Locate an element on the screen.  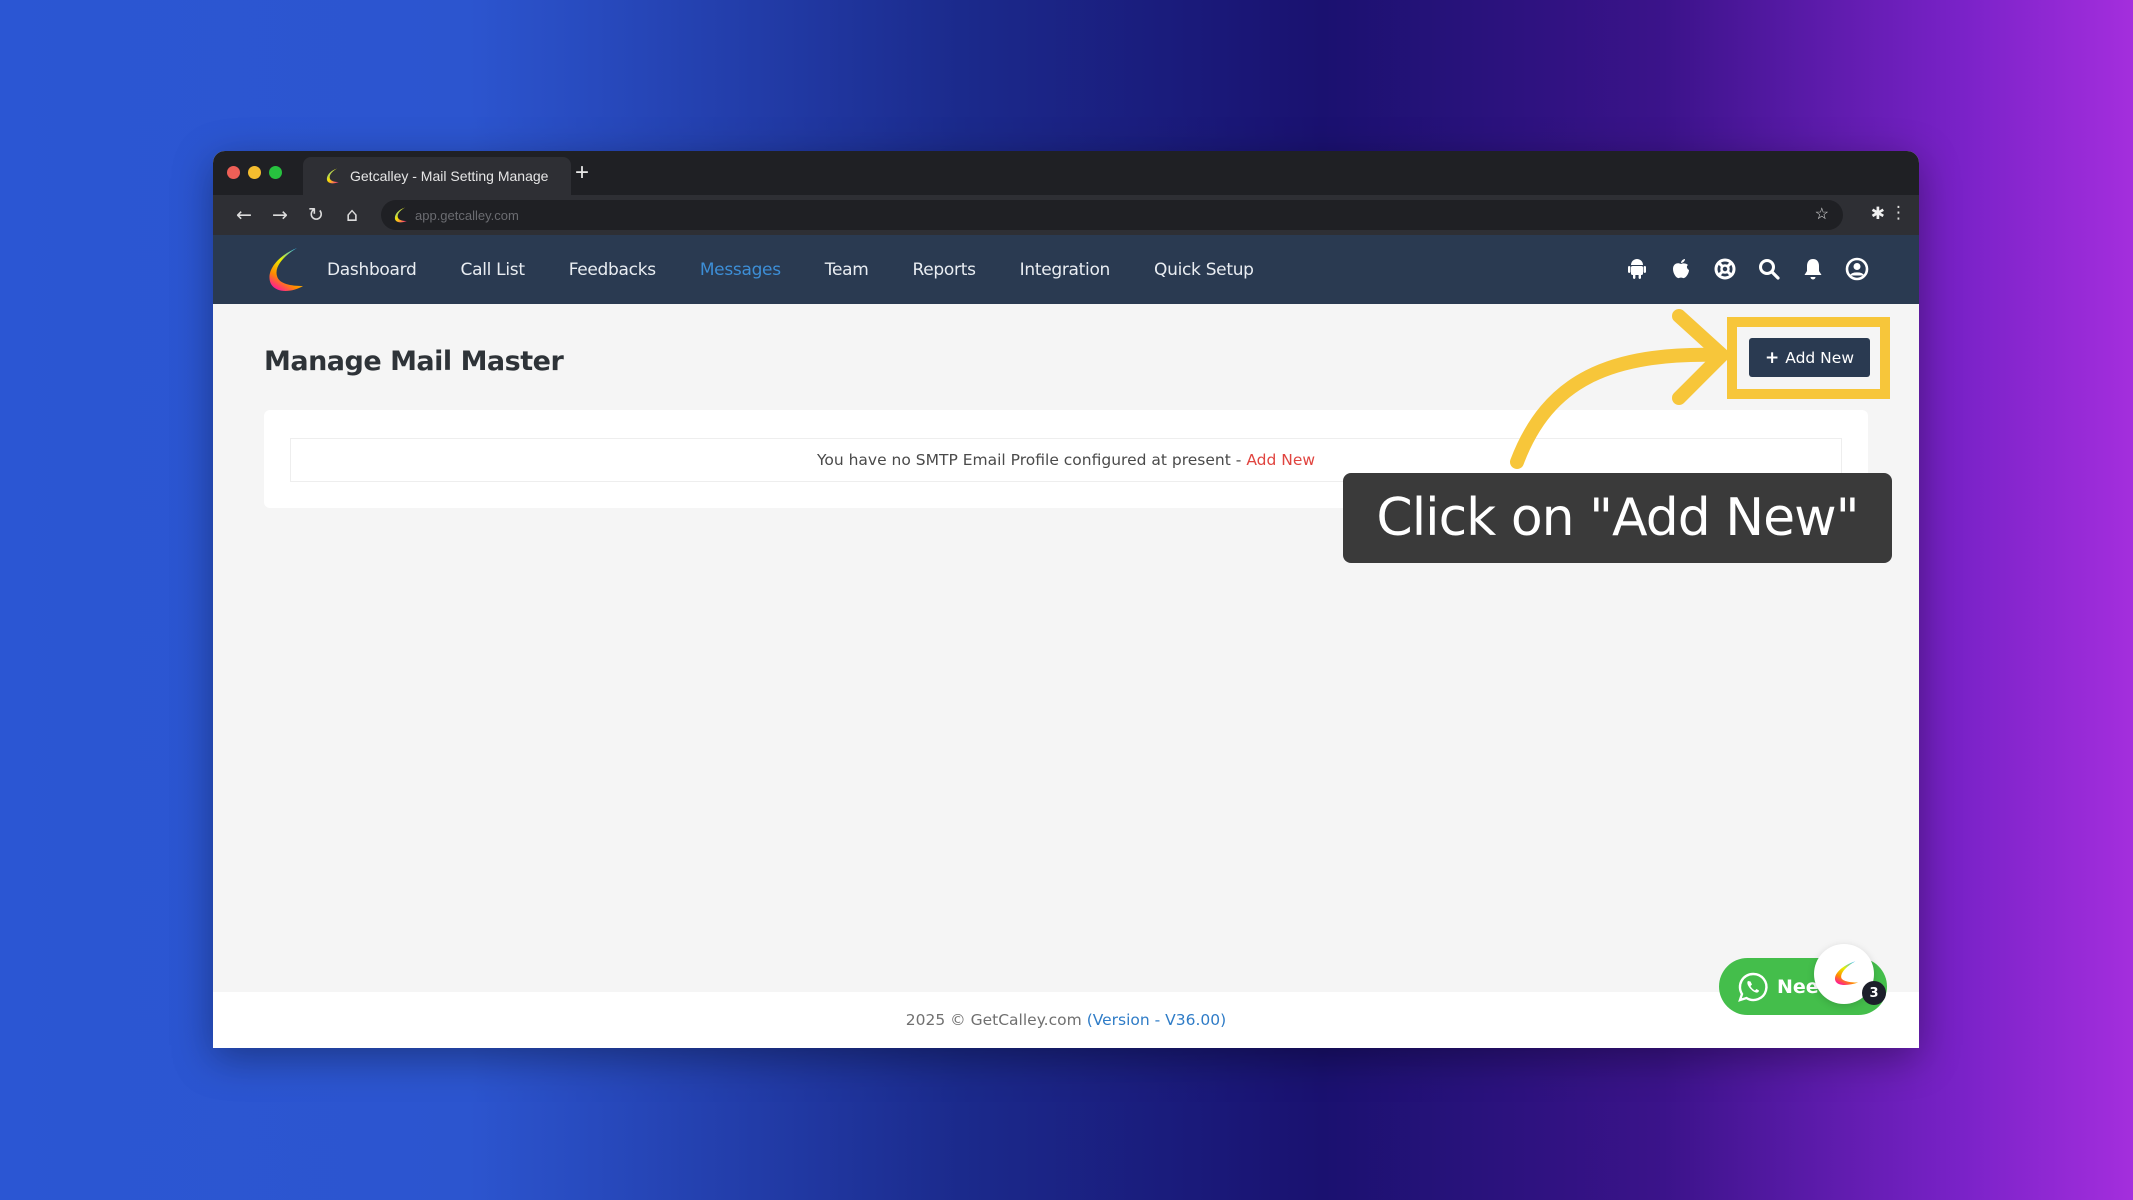
back-arrow-icon: ← is located at coordinates (244, 215).